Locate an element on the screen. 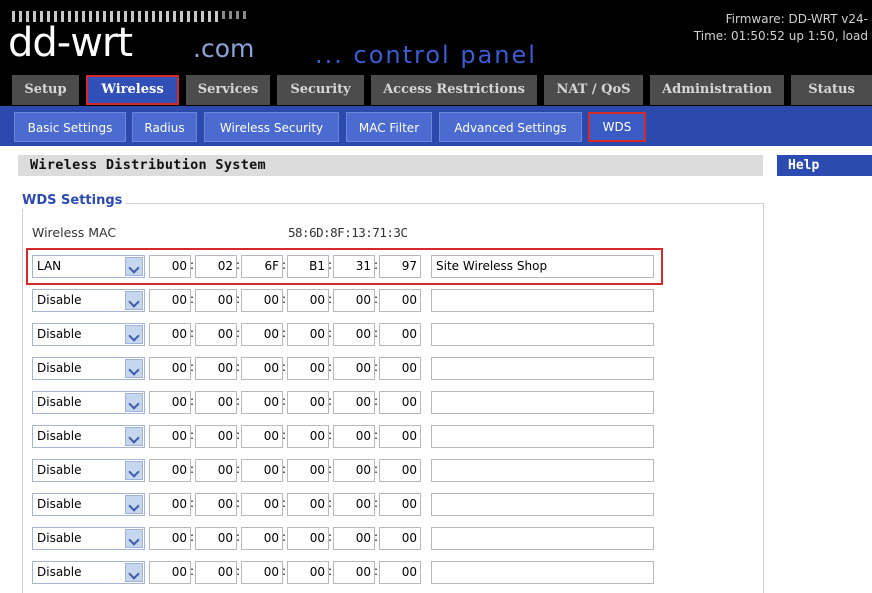 The width and height of the screenshot is (872, 593). tab-security: Security is located at coordinates (320, 90).